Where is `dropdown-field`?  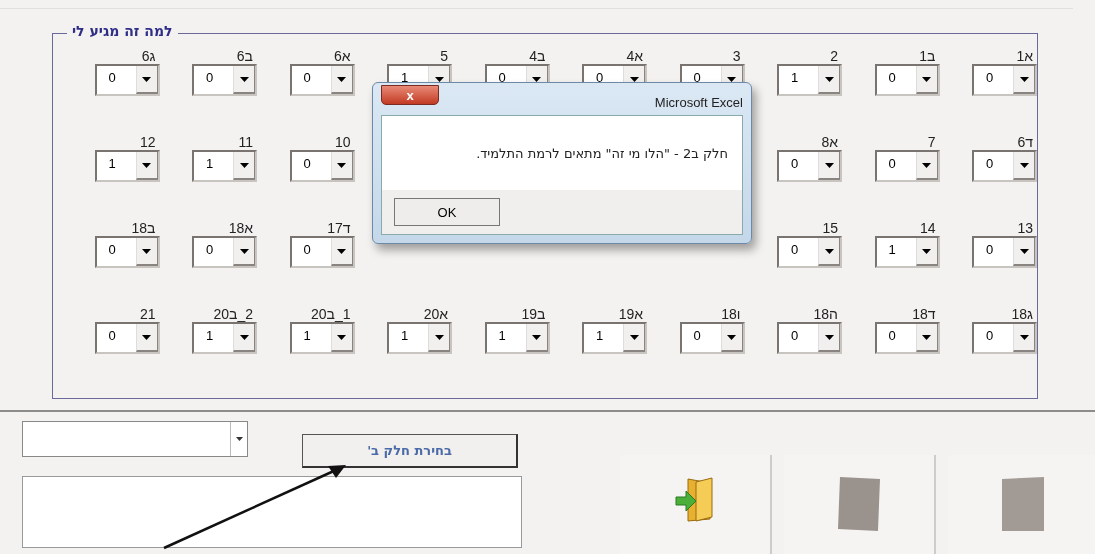
dropdown-field is located at coordinates (135, 439).